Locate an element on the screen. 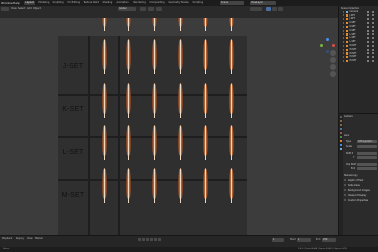  timeline-menu-playback: Playback is located at coordinates (7, 238).